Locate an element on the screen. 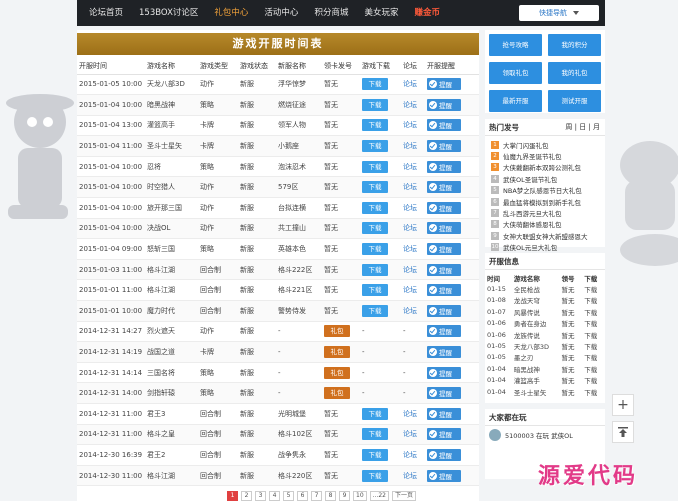 The width and height of the screenshot is (678, 501). nav-153box: 153BOX讨论区 is located at coordinates (168, 13).